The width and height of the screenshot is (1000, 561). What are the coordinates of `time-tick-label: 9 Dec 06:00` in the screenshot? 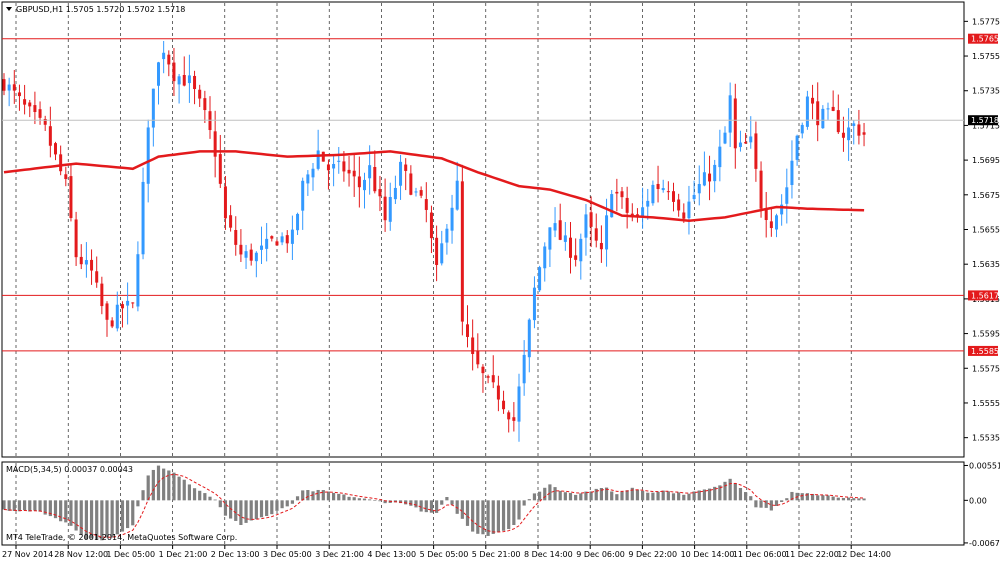 It's located at (600, 554).